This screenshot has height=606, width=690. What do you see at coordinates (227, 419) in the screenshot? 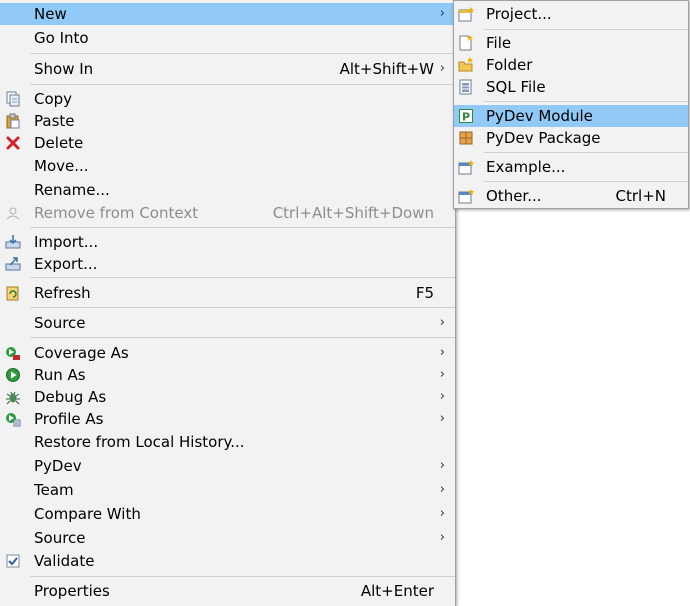
I see `menu-item-profile-as: Profile As ›` at bounding box center [227, 419].